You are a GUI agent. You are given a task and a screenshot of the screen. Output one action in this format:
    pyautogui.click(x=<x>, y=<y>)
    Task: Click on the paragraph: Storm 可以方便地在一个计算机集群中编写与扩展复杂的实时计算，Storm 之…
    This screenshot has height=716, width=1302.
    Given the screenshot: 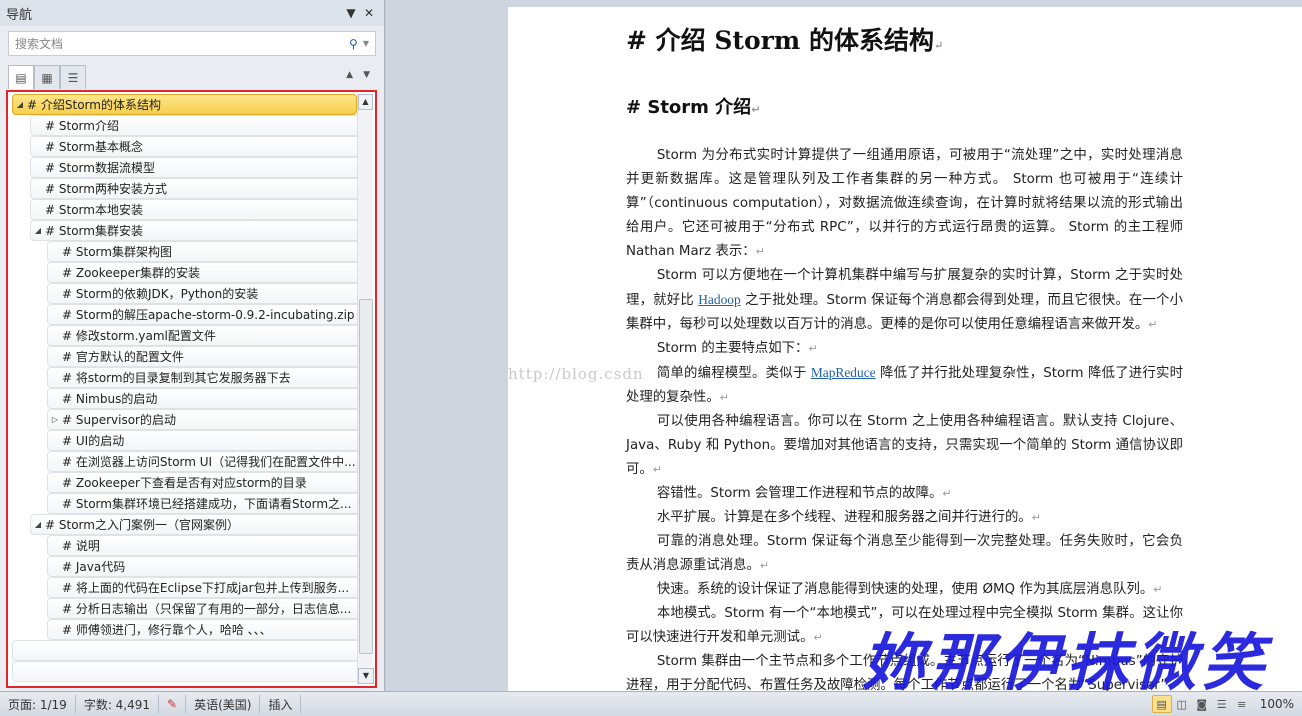 What is the action you would take?
    pyautogui.click(x=904, y=300)
    